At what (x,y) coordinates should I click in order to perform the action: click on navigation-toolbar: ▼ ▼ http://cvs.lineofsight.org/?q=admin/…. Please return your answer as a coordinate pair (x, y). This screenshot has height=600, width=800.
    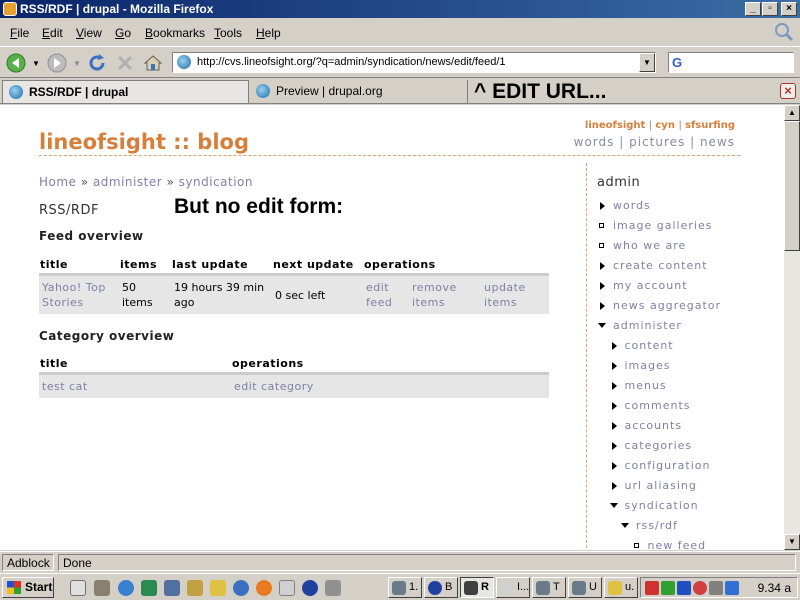
    Looking at the image, I should click on (400, 62).